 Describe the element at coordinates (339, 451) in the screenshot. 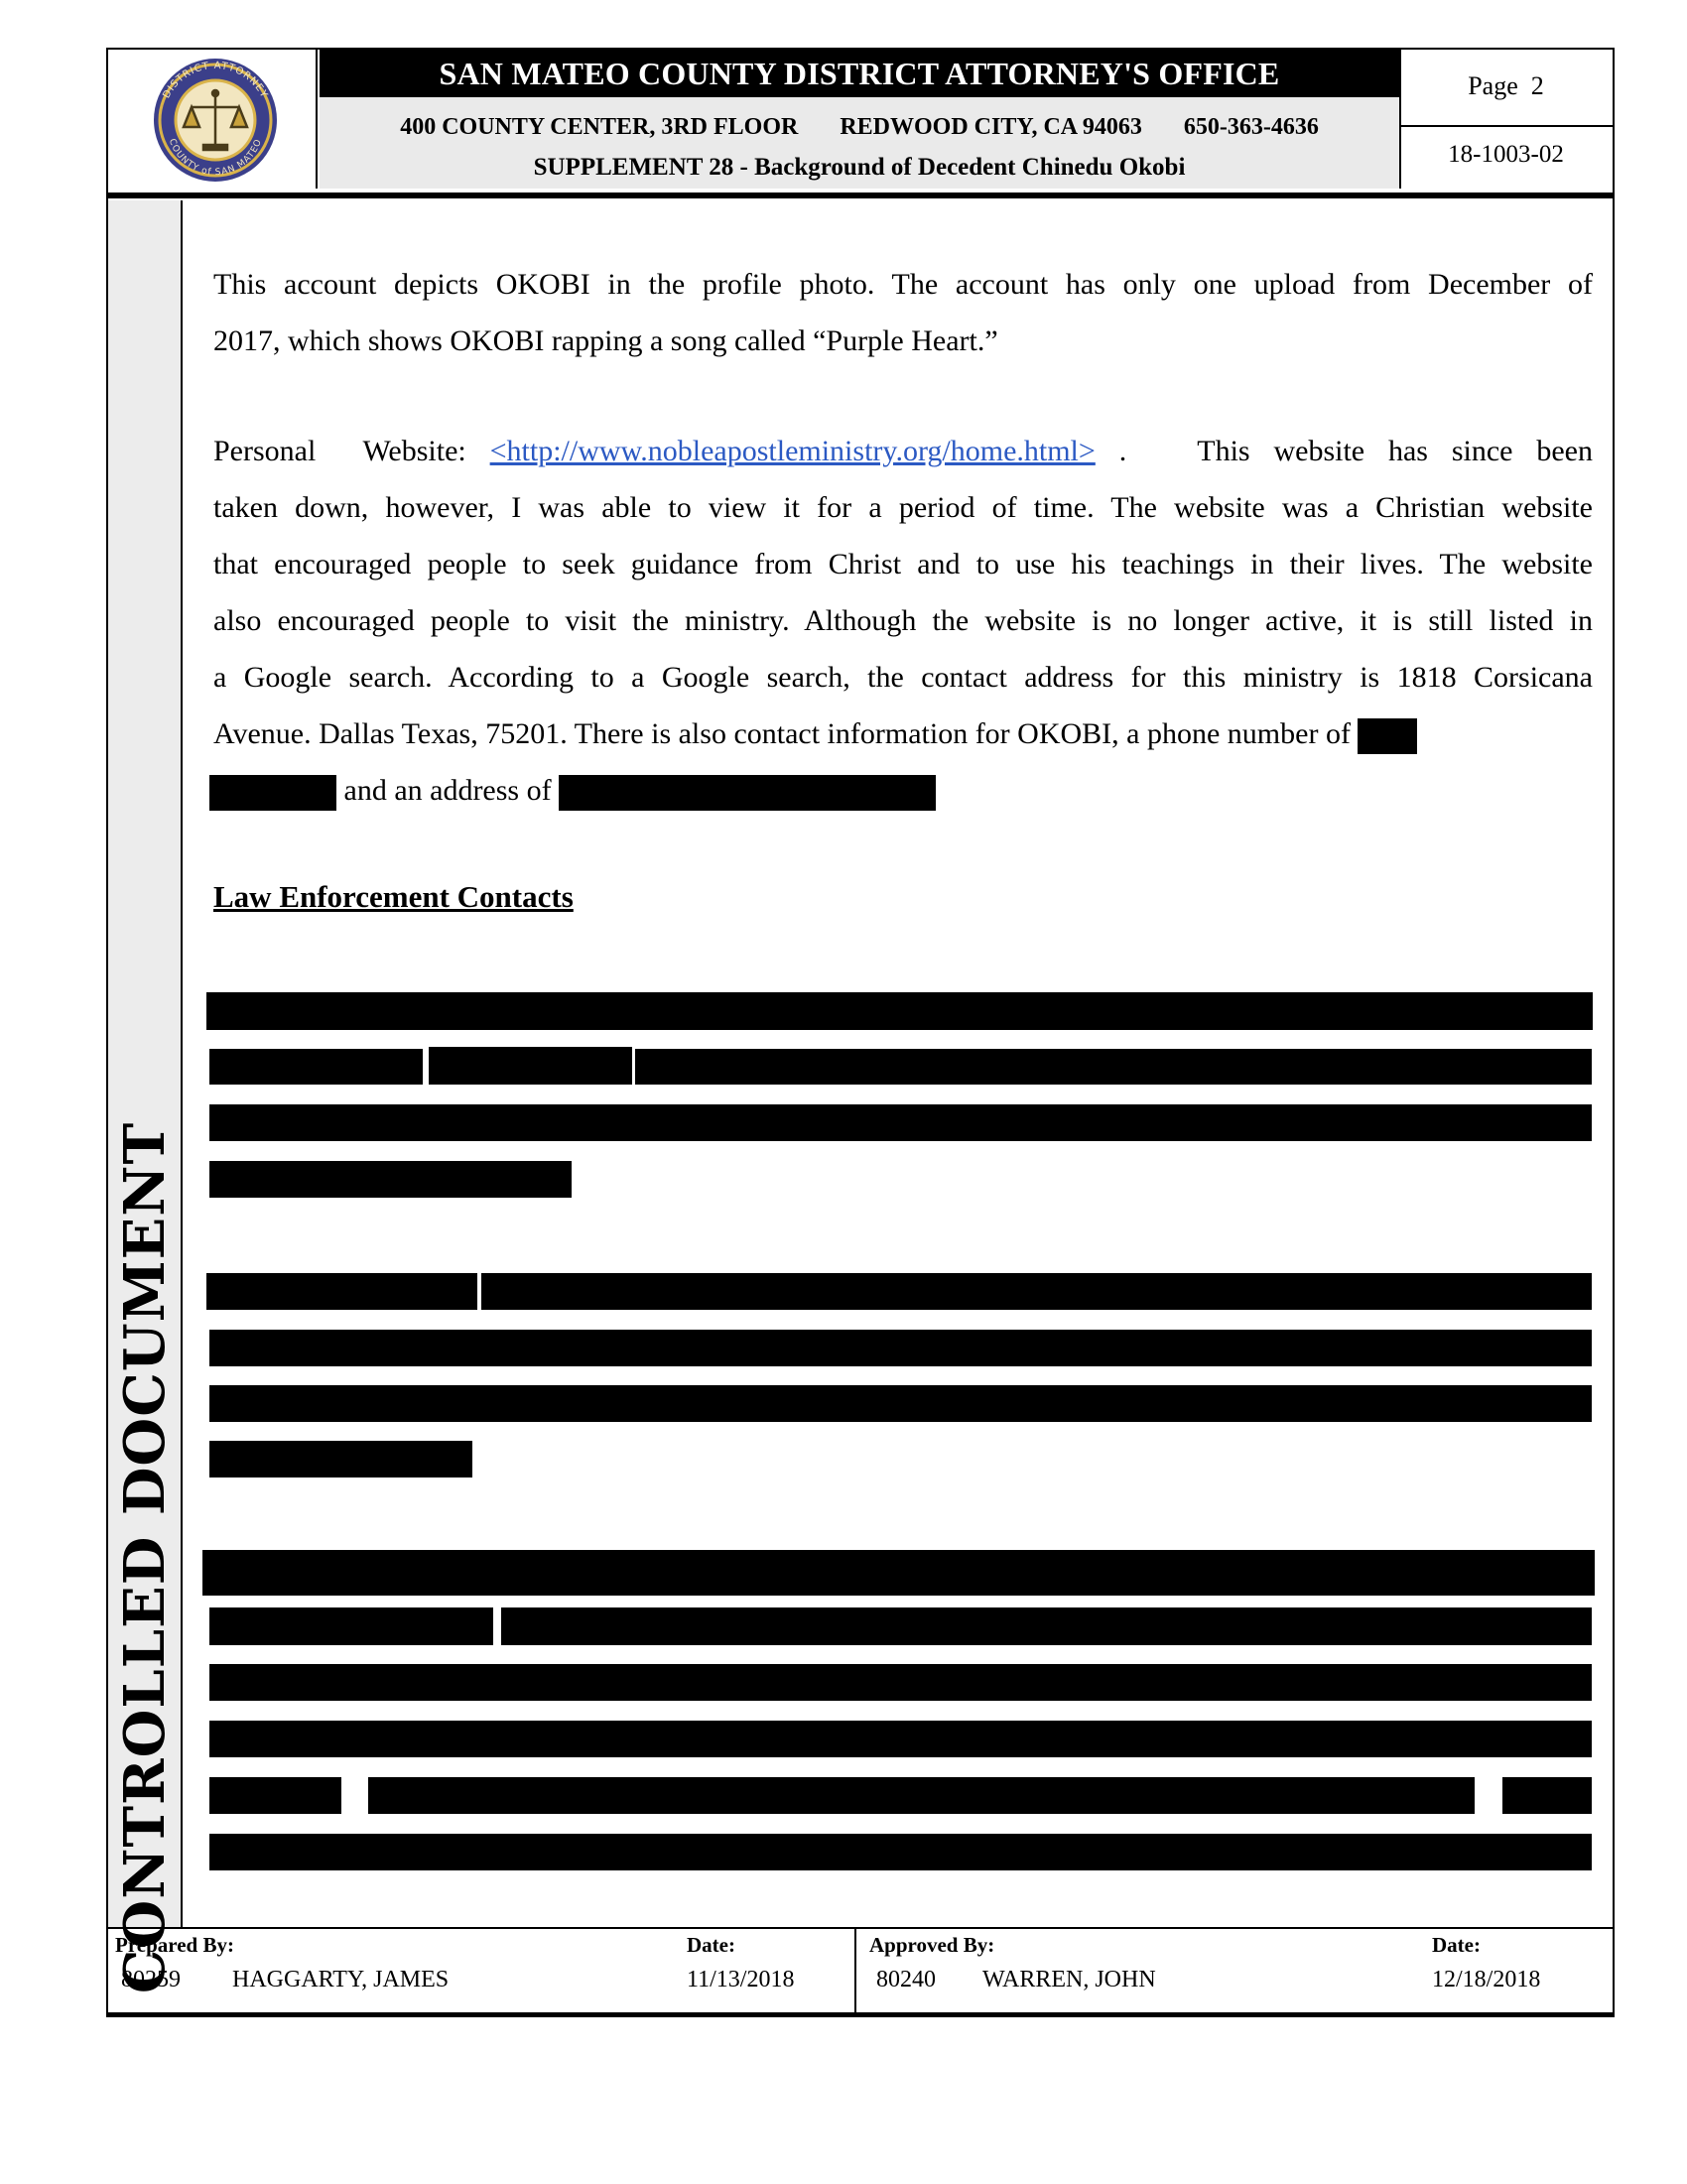

I see `website-label: Personal Website:` at that location.